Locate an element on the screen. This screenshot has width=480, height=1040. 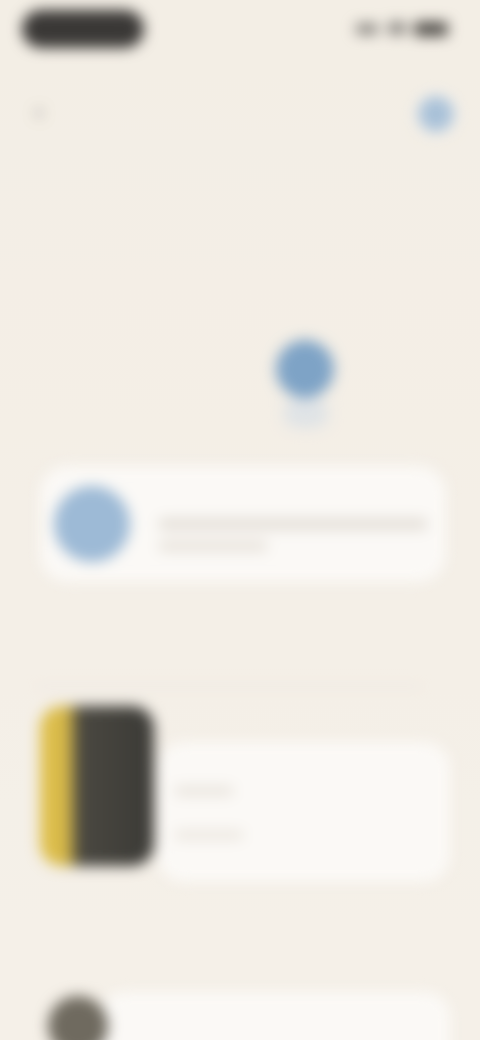
avatar is located at coordinates (92, 524).